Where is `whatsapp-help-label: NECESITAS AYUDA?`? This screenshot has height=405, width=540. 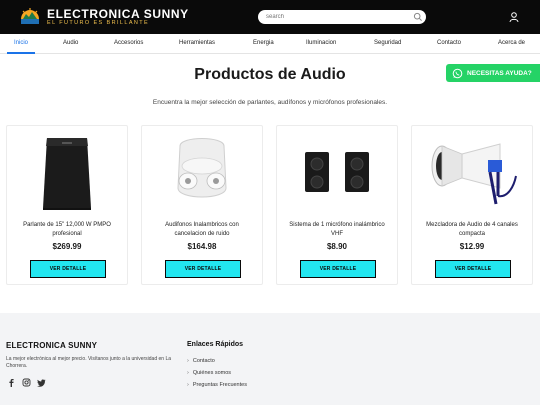
whatsapp-help-label: NECESITAS AYUDA? is located at coordinates (499, 73).